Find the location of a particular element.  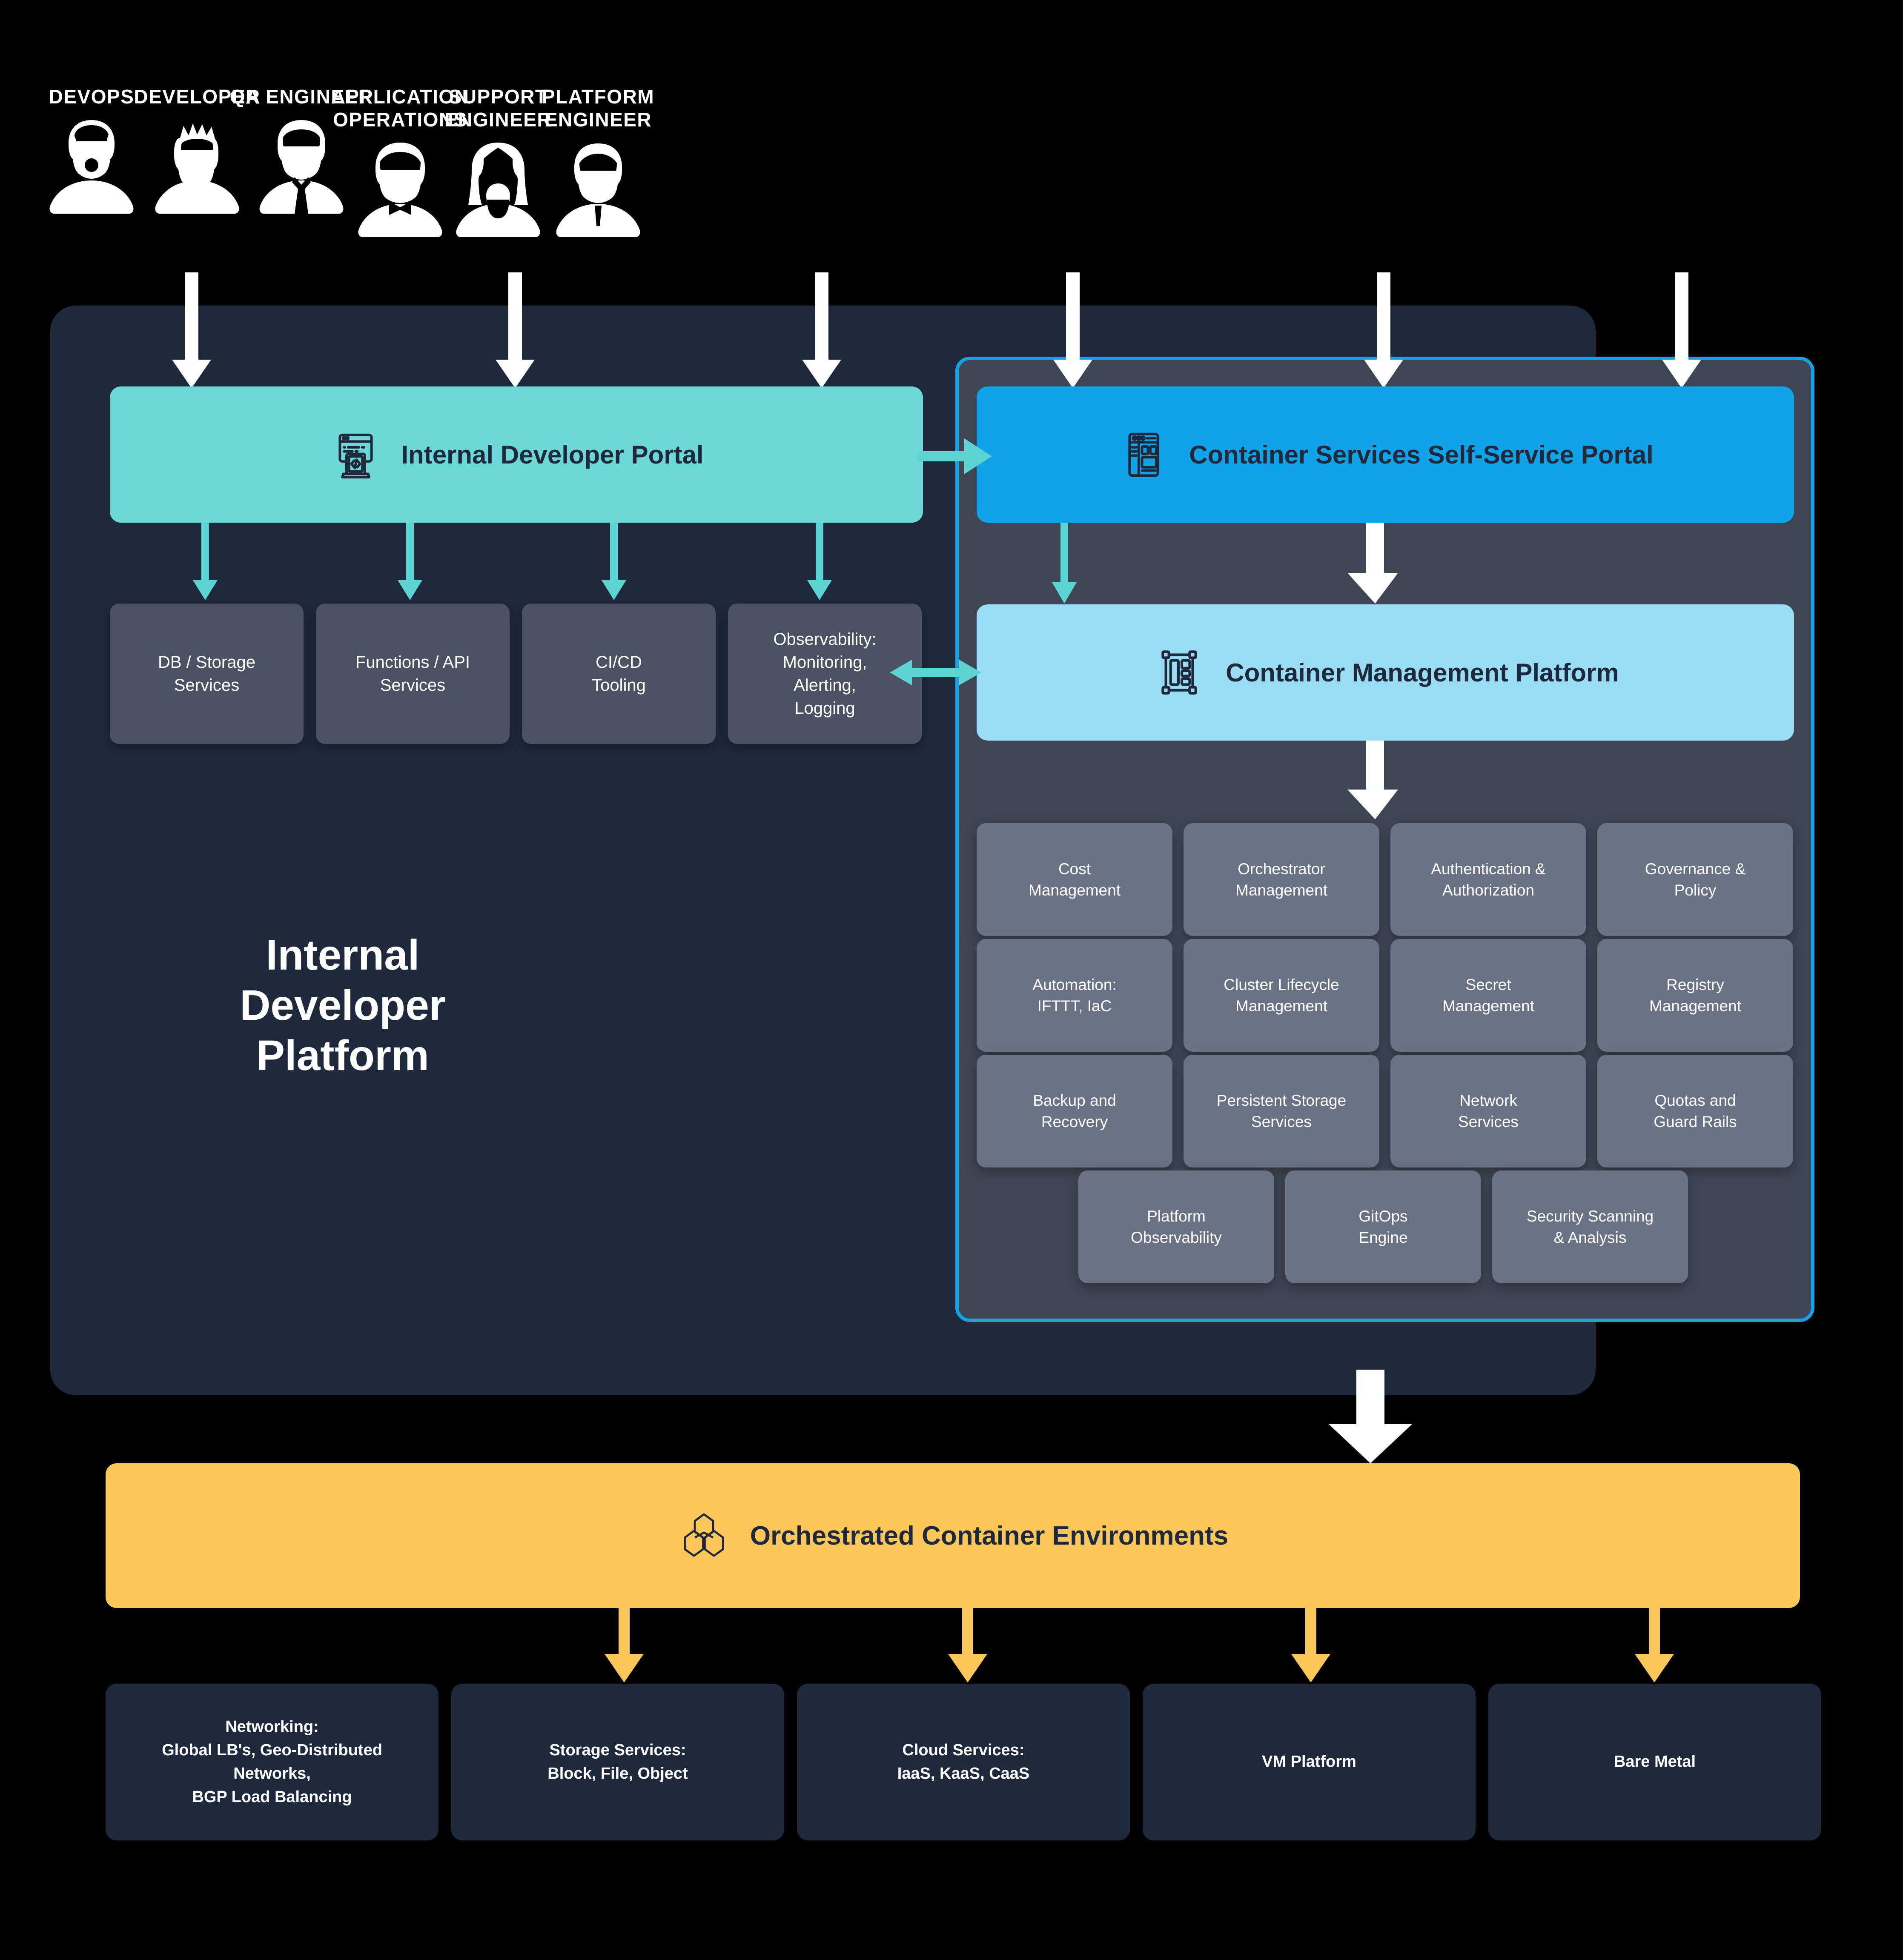

arrow-cmp-to-capabilities is located at coordinates (1372, 780).